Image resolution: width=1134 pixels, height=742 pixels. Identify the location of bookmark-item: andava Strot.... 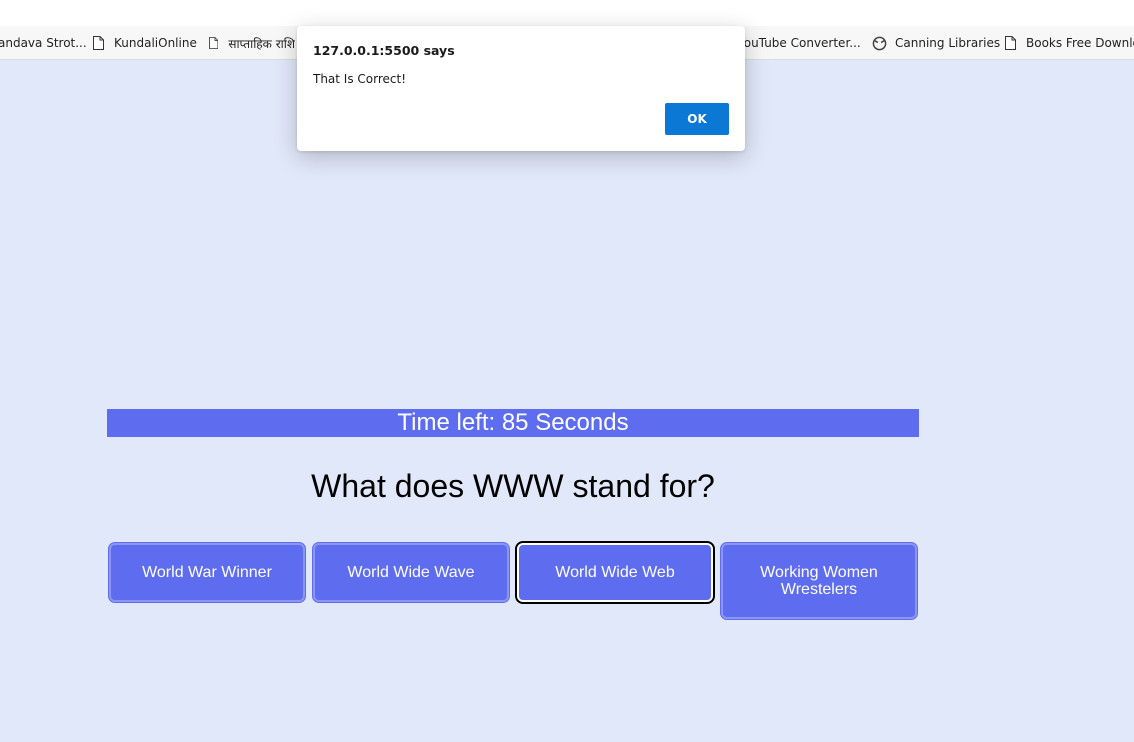
(43, 42).